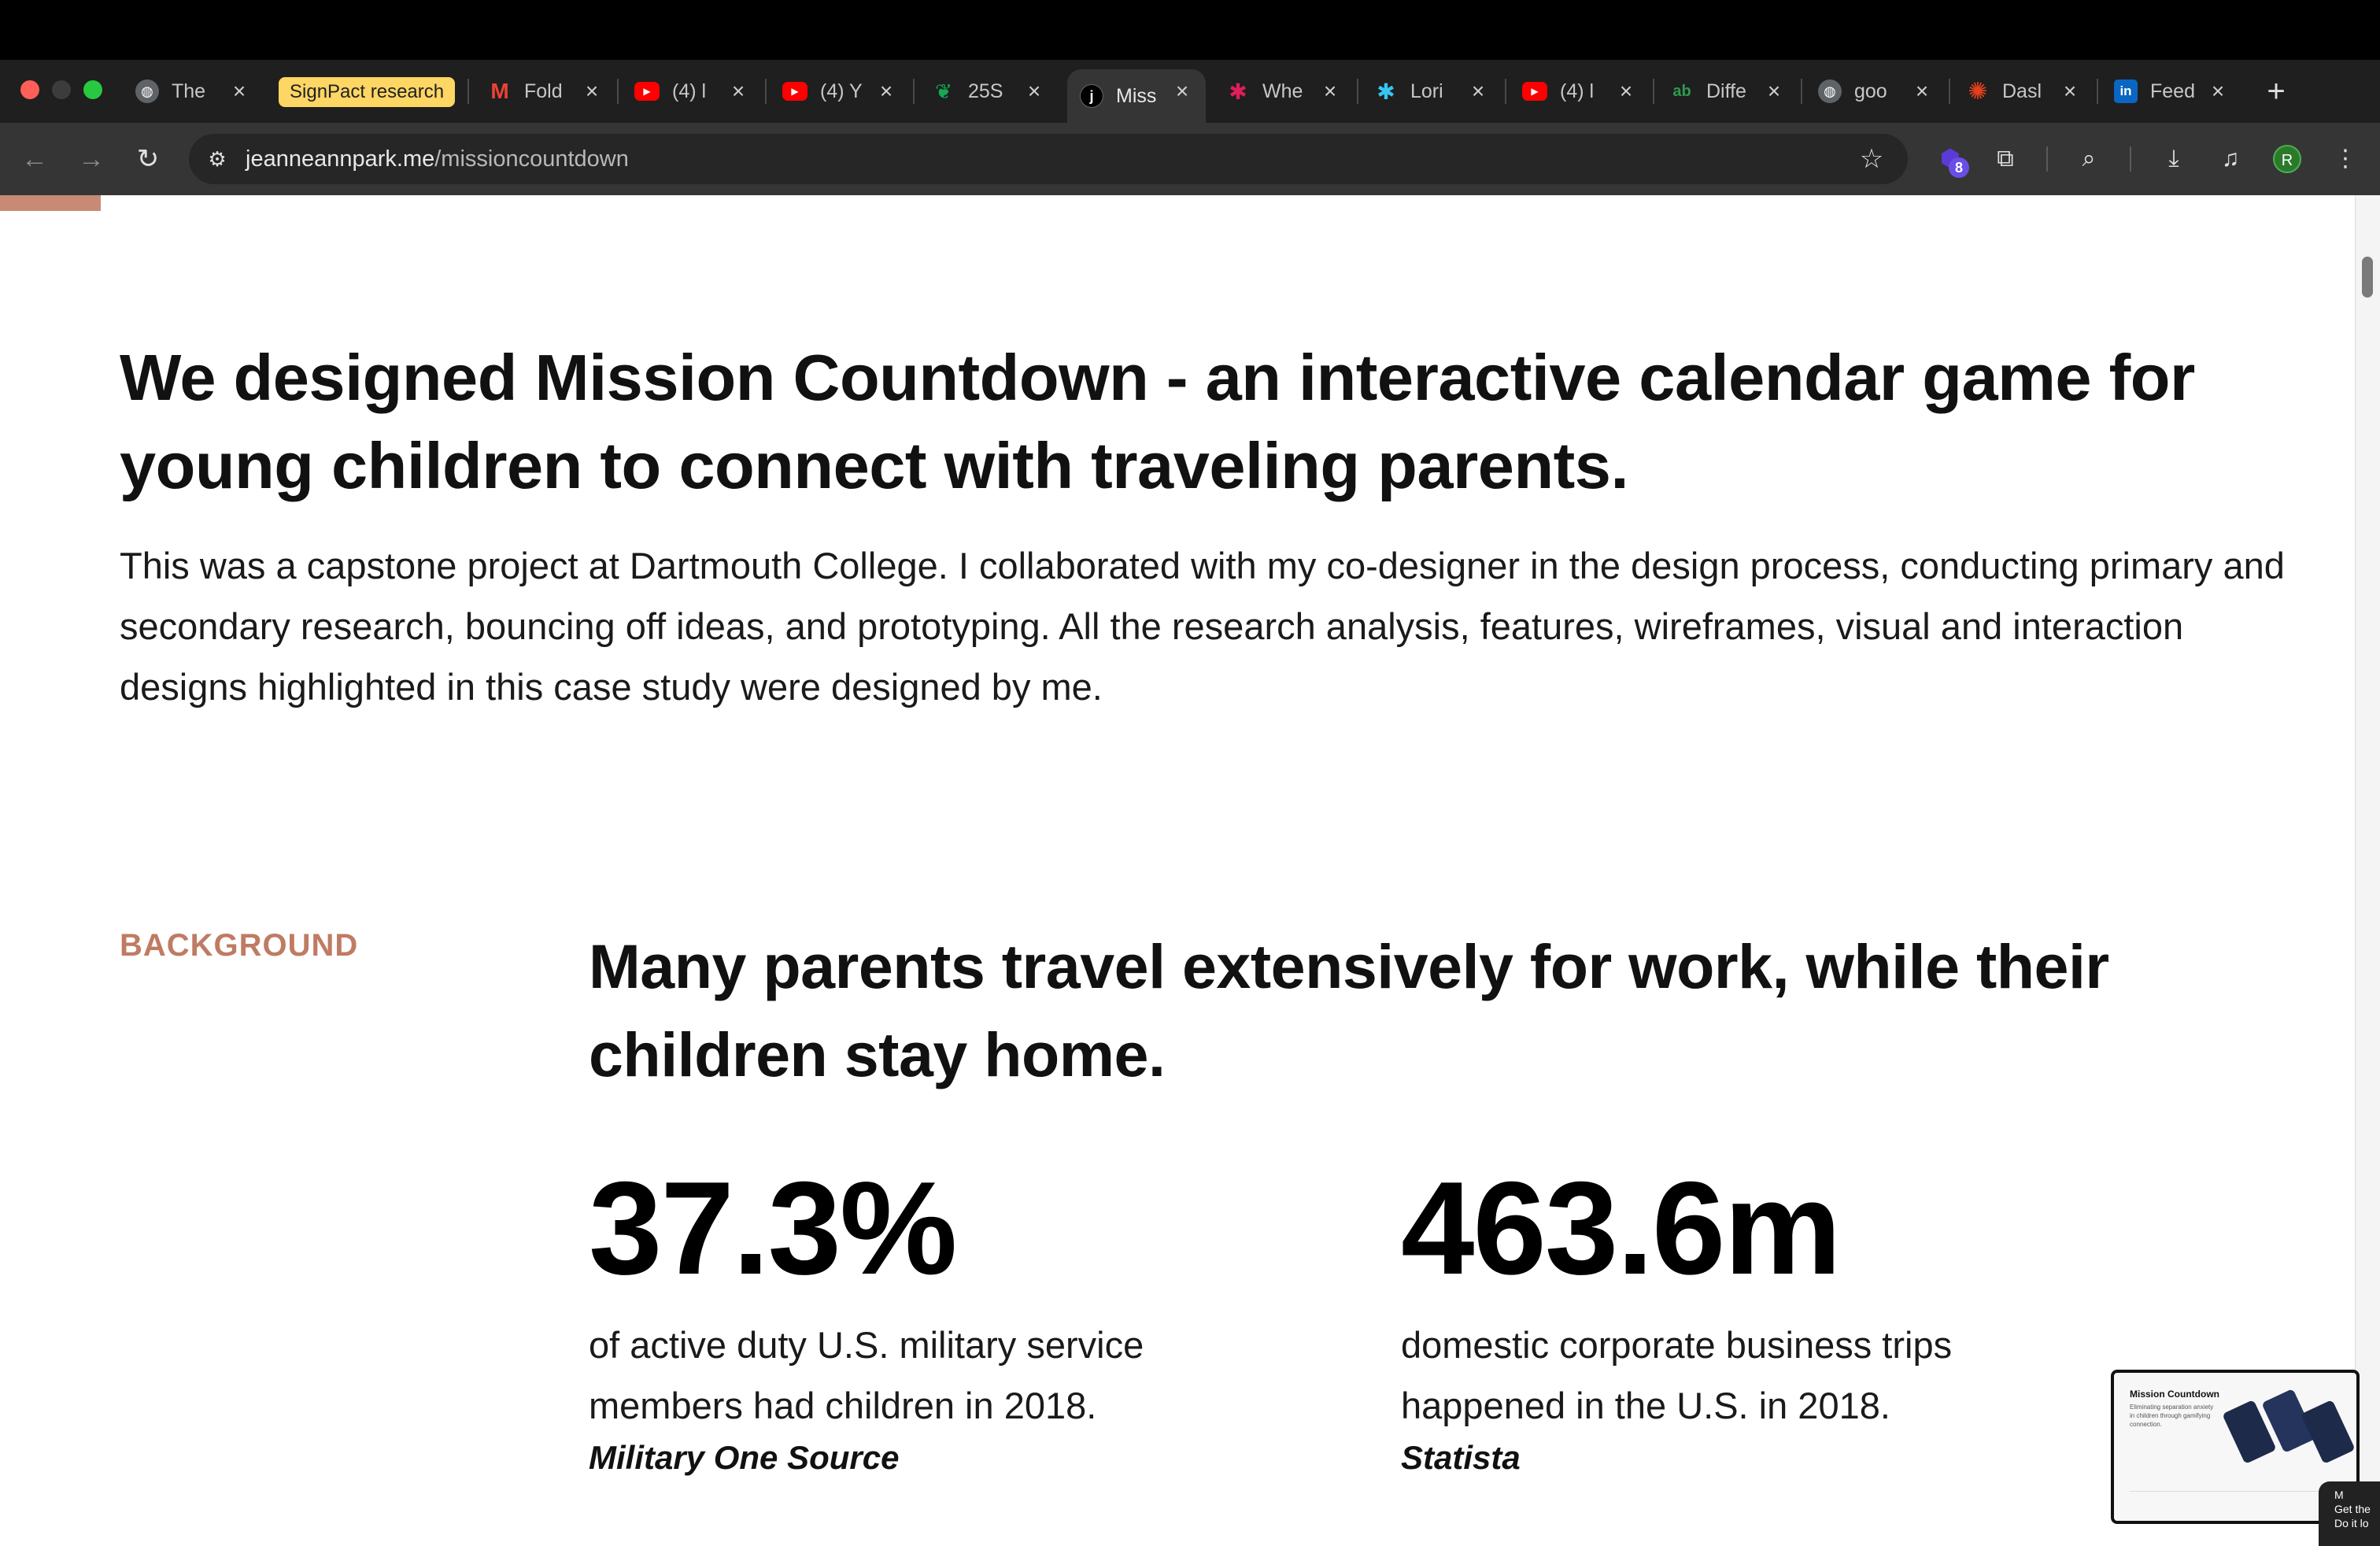  I want to click on tab: ▶ (4) Y ×, so click(840, 91).